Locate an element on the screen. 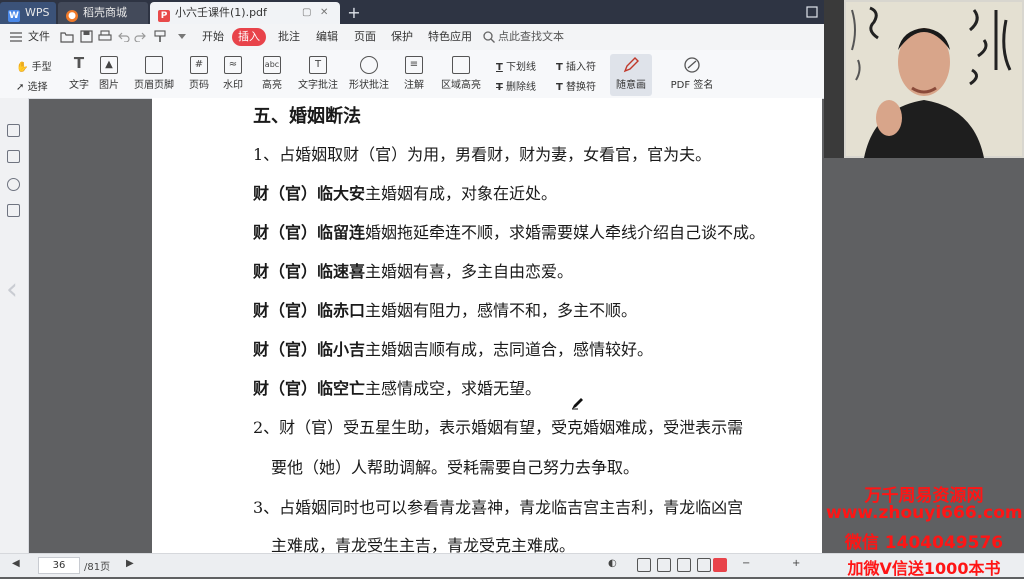  rule-item-text: 主婚姻有阻力，感情不和，多主不顺。 is located at coordinates (501, 310).